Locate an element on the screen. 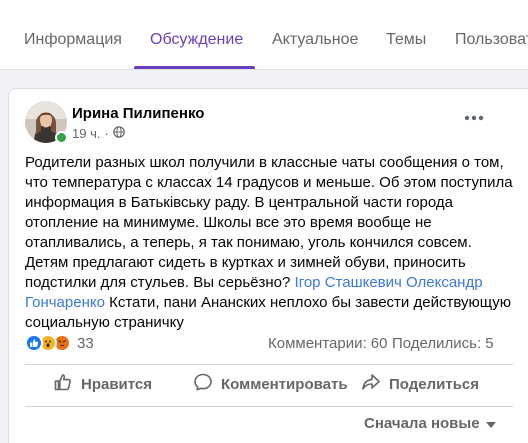 The width and height of the screenshot is (528, 443). comment-sort-dropdown: Сначала новые is located at coordinates (430, 423).